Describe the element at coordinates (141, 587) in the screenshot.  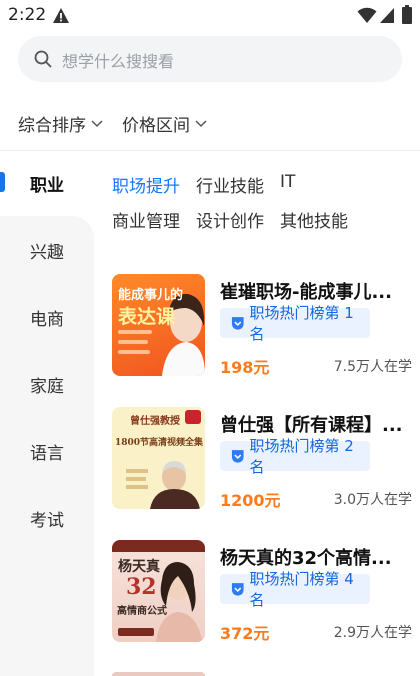
I see `thumbnail-caption: 32` at that location.